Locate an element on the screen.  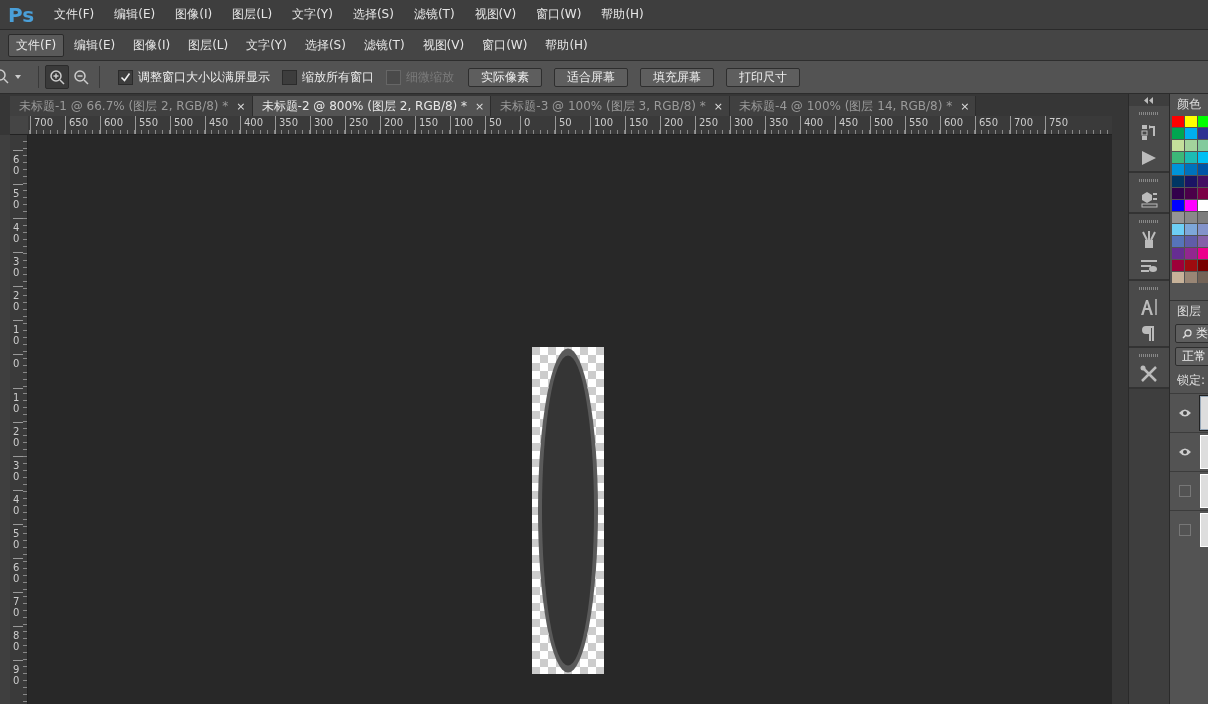
zoom-tool-icon is located at coordinates (5, 77).